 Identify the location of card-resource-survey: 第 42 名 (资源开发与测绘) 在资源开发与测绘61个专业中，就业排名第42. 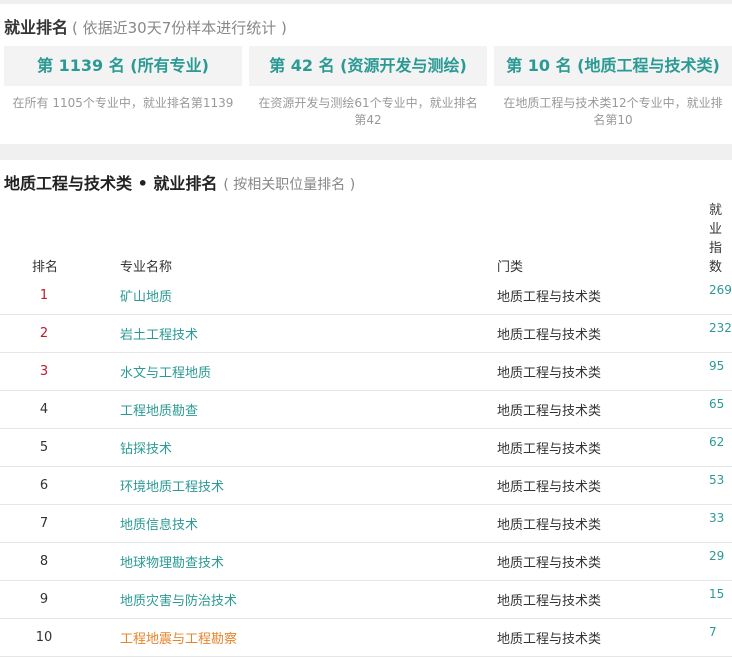
(368, 87).